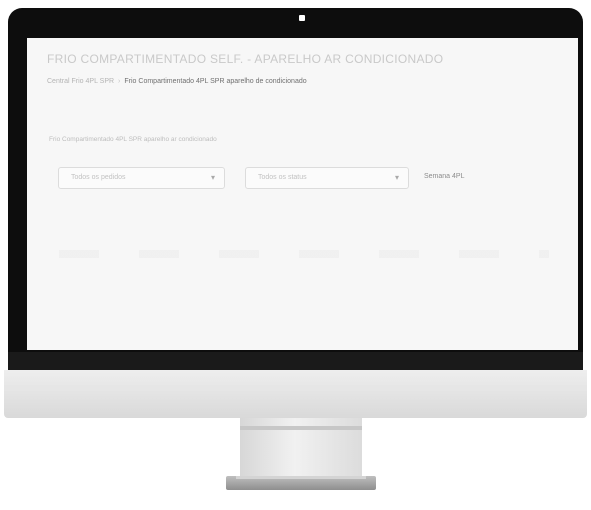 This screenshot has width=591, height=510. What do you see at coordinates (282, 177) in the screenshot?
I see `status-filter-value: Todos os status` at bounding box center [282, 177].